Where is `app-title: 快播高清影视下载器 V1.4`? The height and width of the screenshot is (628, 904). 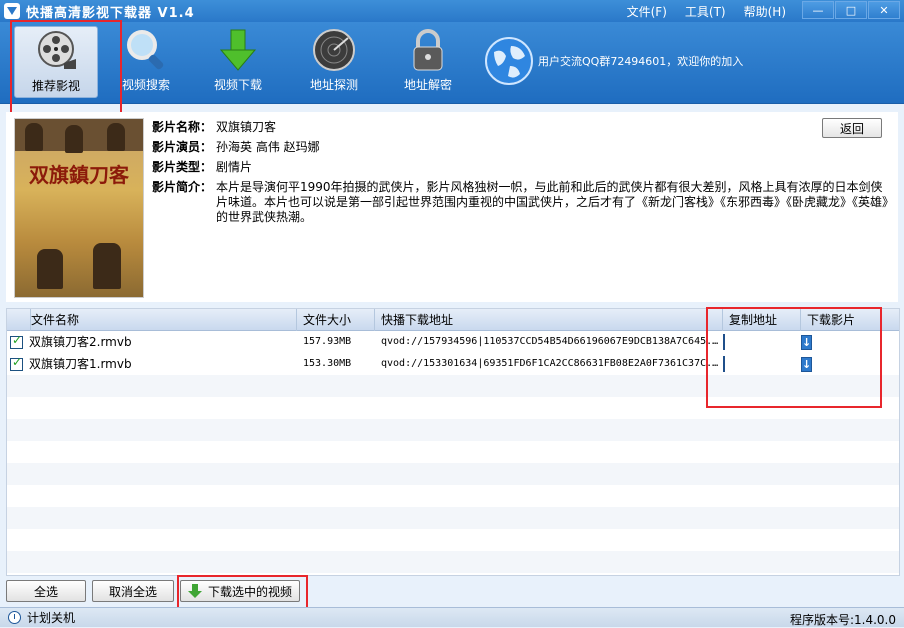
app-title: 快播高清影视下载器 V1.4 is located at coordinates (110, 13).